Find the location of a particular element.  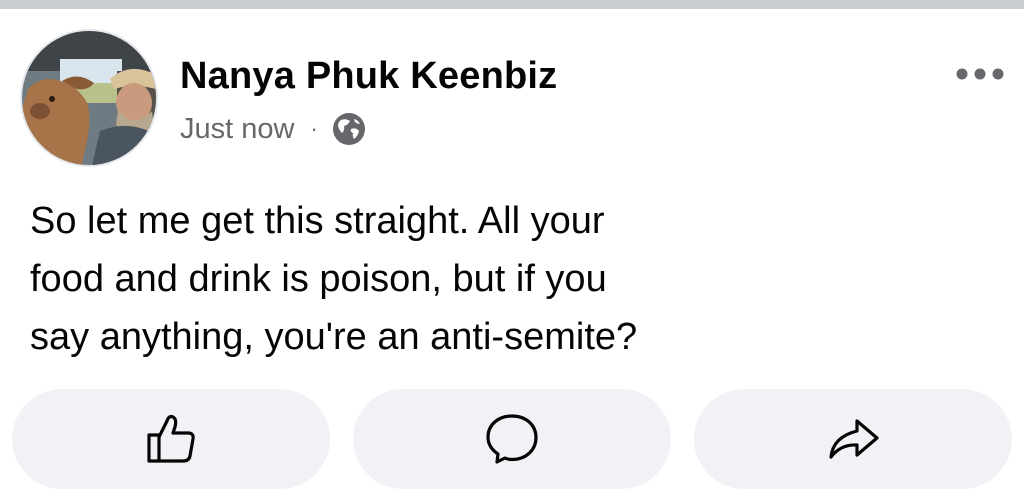

share-arrow-icon is located at coordinates (854, 439).